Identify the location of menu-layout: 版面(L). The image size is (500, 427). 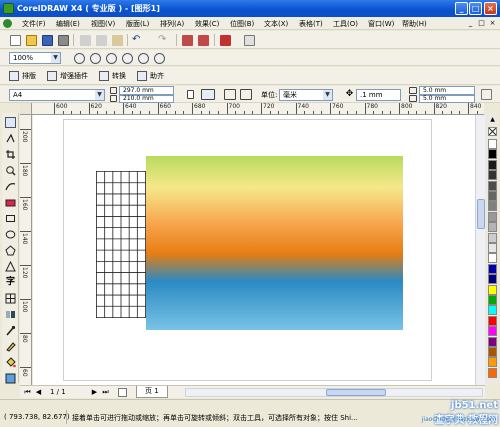
(137, 24).